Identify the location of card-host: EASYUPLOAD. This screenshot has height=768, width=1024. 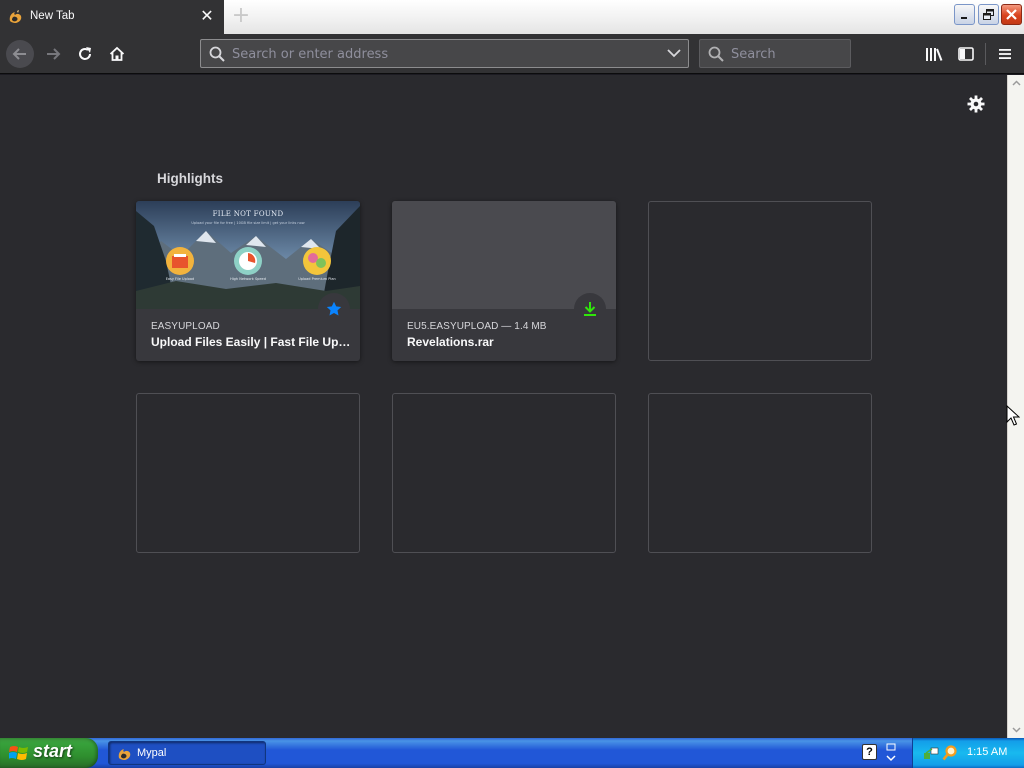
(185, 326).